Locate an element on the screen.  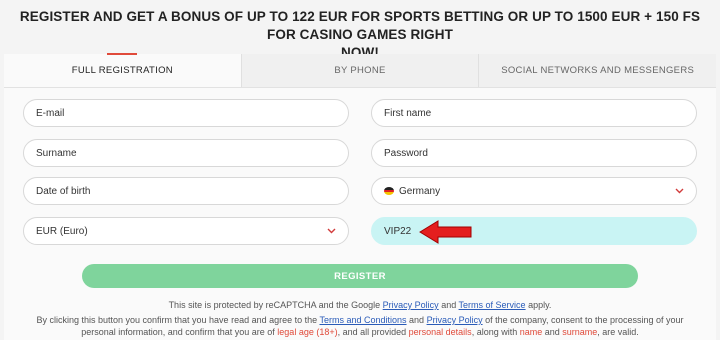
consent-text-5: , along with is located at coordinates (495, 331).